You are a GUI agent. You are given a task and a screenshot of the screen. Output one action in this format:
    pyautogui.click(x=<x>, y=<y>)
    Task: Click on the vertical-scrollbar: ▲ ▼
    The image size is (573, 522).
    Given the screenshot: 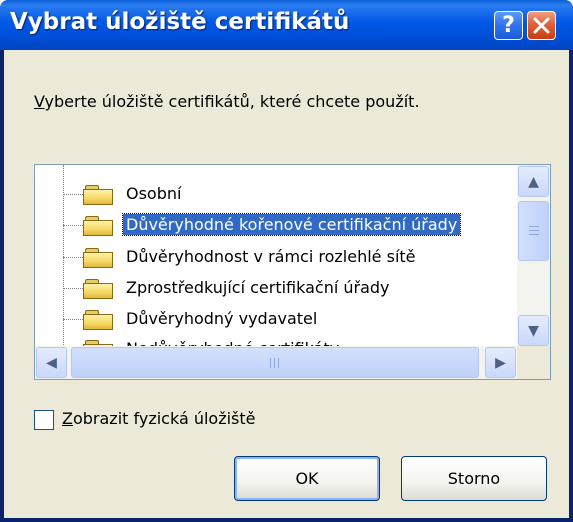 What is the action you would take?
    pyautogui.click(x=533, y=256)
    